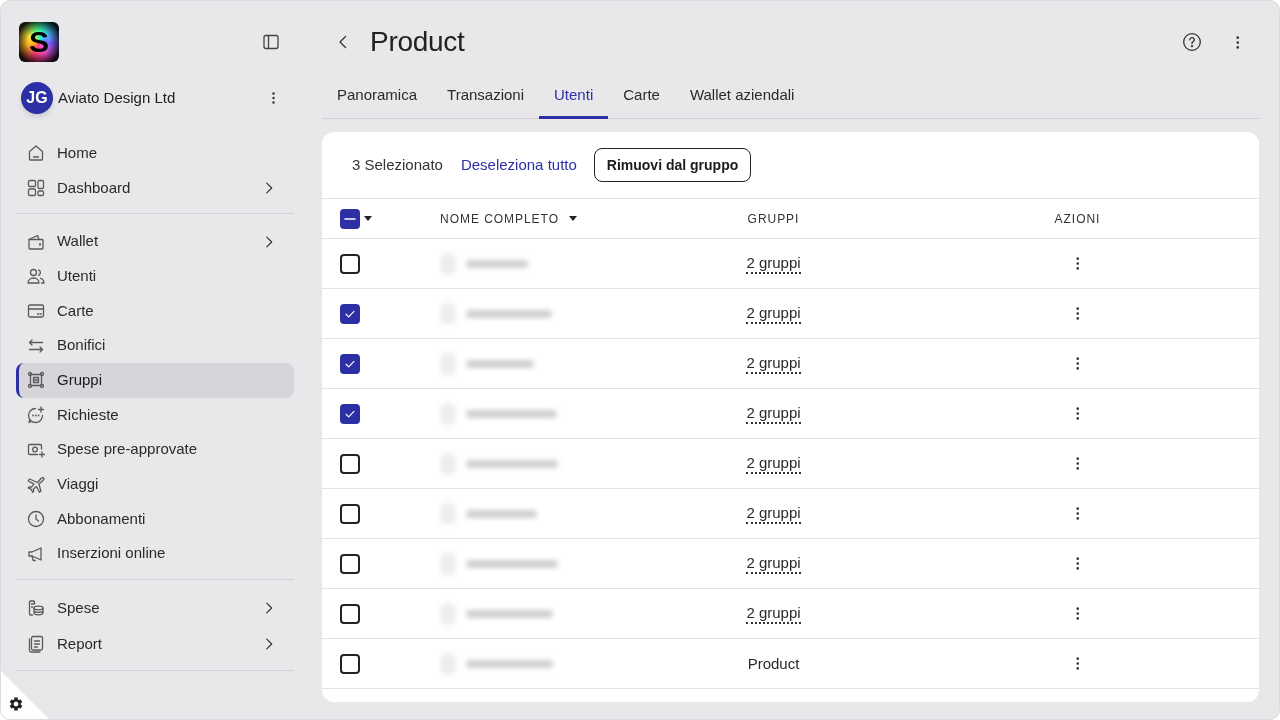 The height and width of the screenshot is (720, 1280). Describe the element at coordinates (574, 99) in the screenshot. I see `tab: Utenti` at that location.